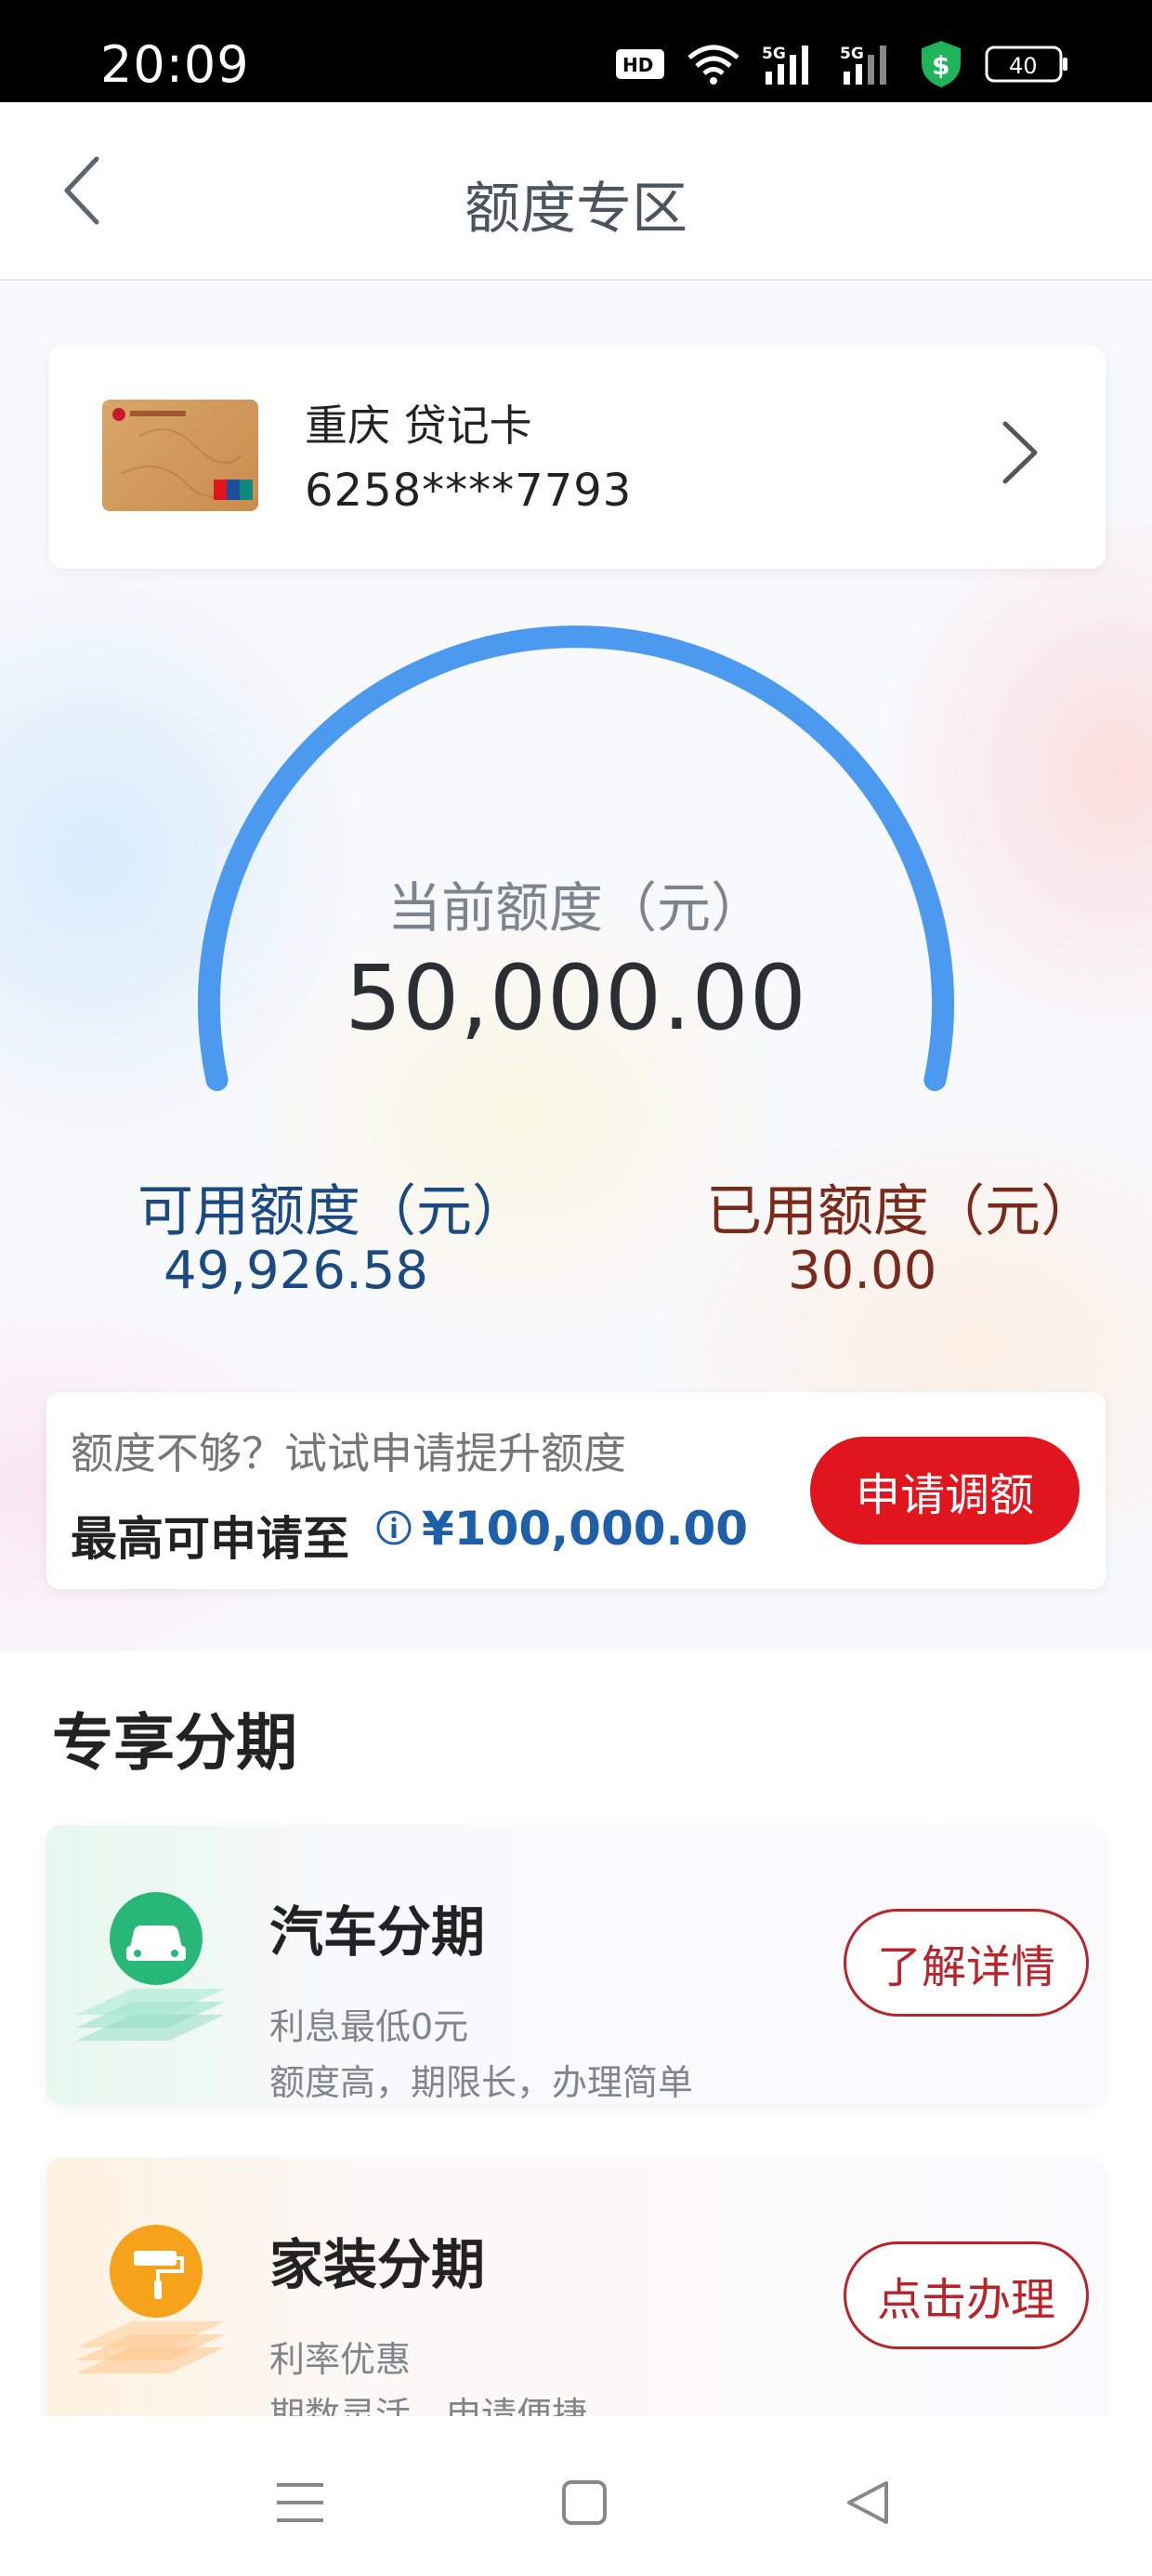 The image size is (1152, 2576). I want to click on hd-icon: HD, so click(640, 64).